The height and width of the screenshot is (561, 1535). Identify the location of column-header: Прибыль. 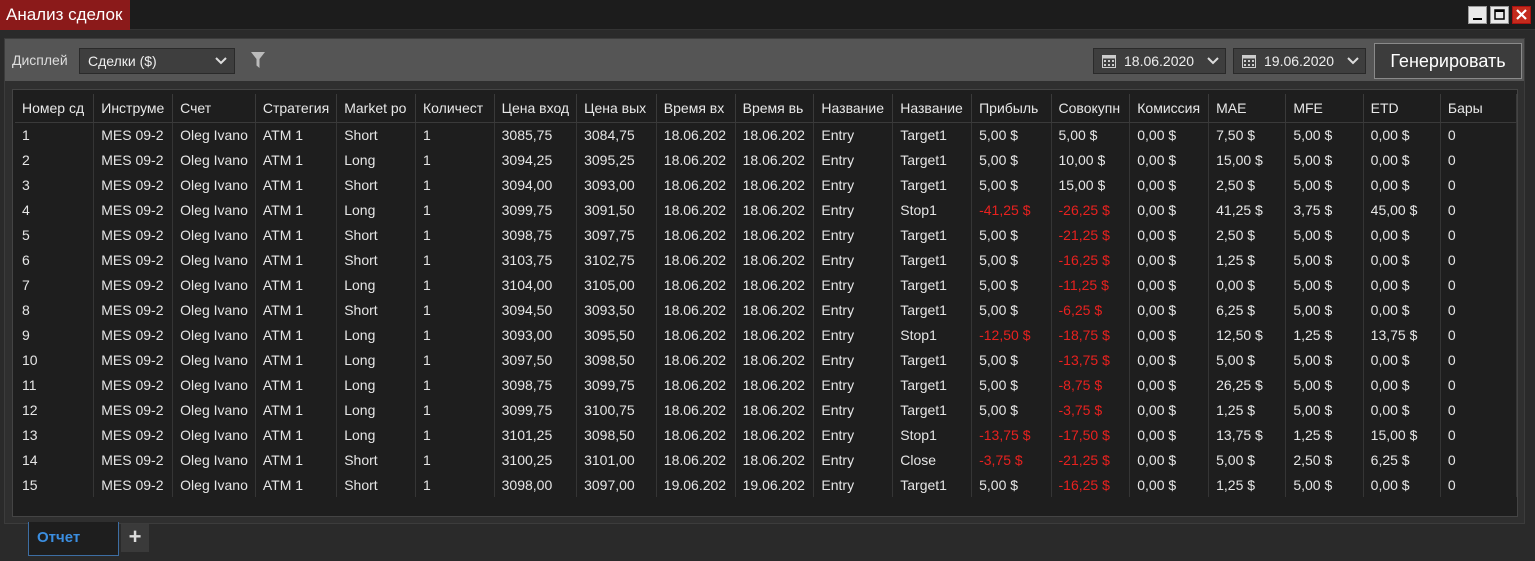
(1011, 108).